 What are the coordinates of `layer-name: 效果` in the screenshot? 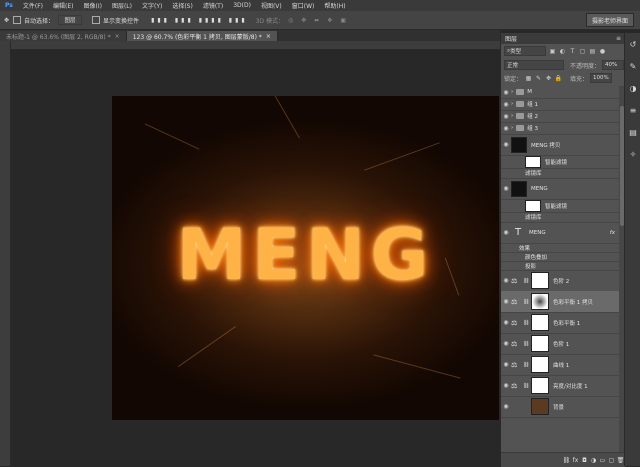 It's located at (525, 248).